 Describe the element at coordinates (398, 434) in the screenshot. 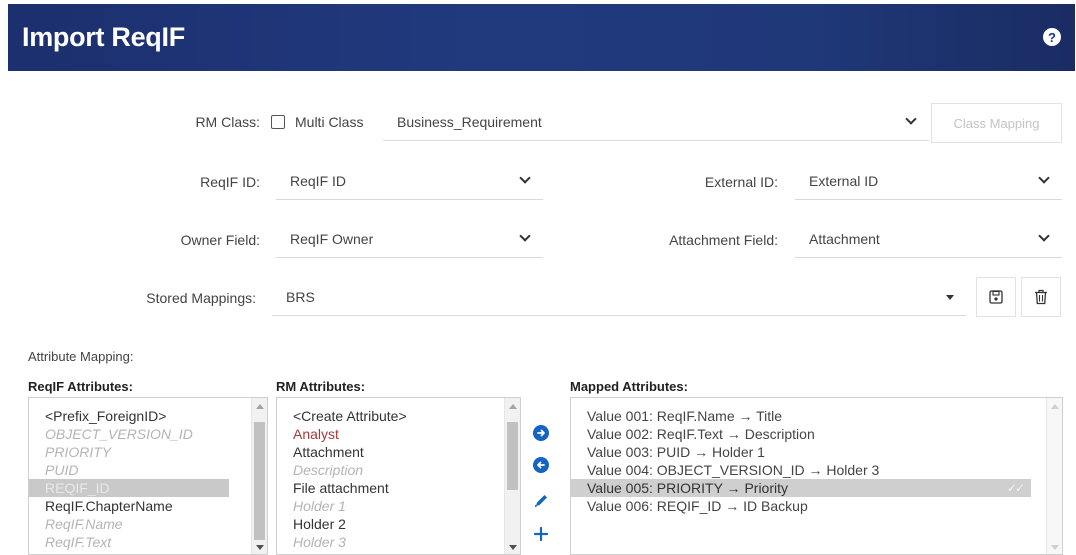

I see `list-item: Analyst` at that location.